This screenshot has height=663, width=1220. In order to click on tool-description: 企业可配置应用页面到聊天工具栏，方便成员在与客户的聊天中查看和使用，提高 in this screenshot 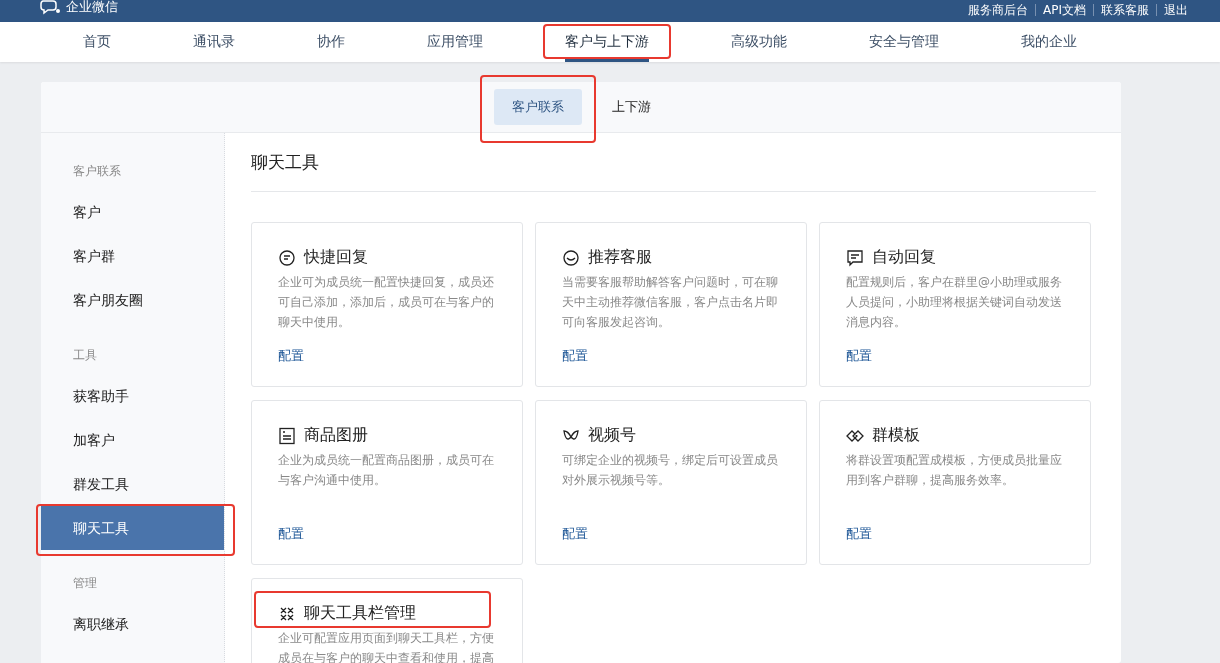, I will do `click(386, 646)`.